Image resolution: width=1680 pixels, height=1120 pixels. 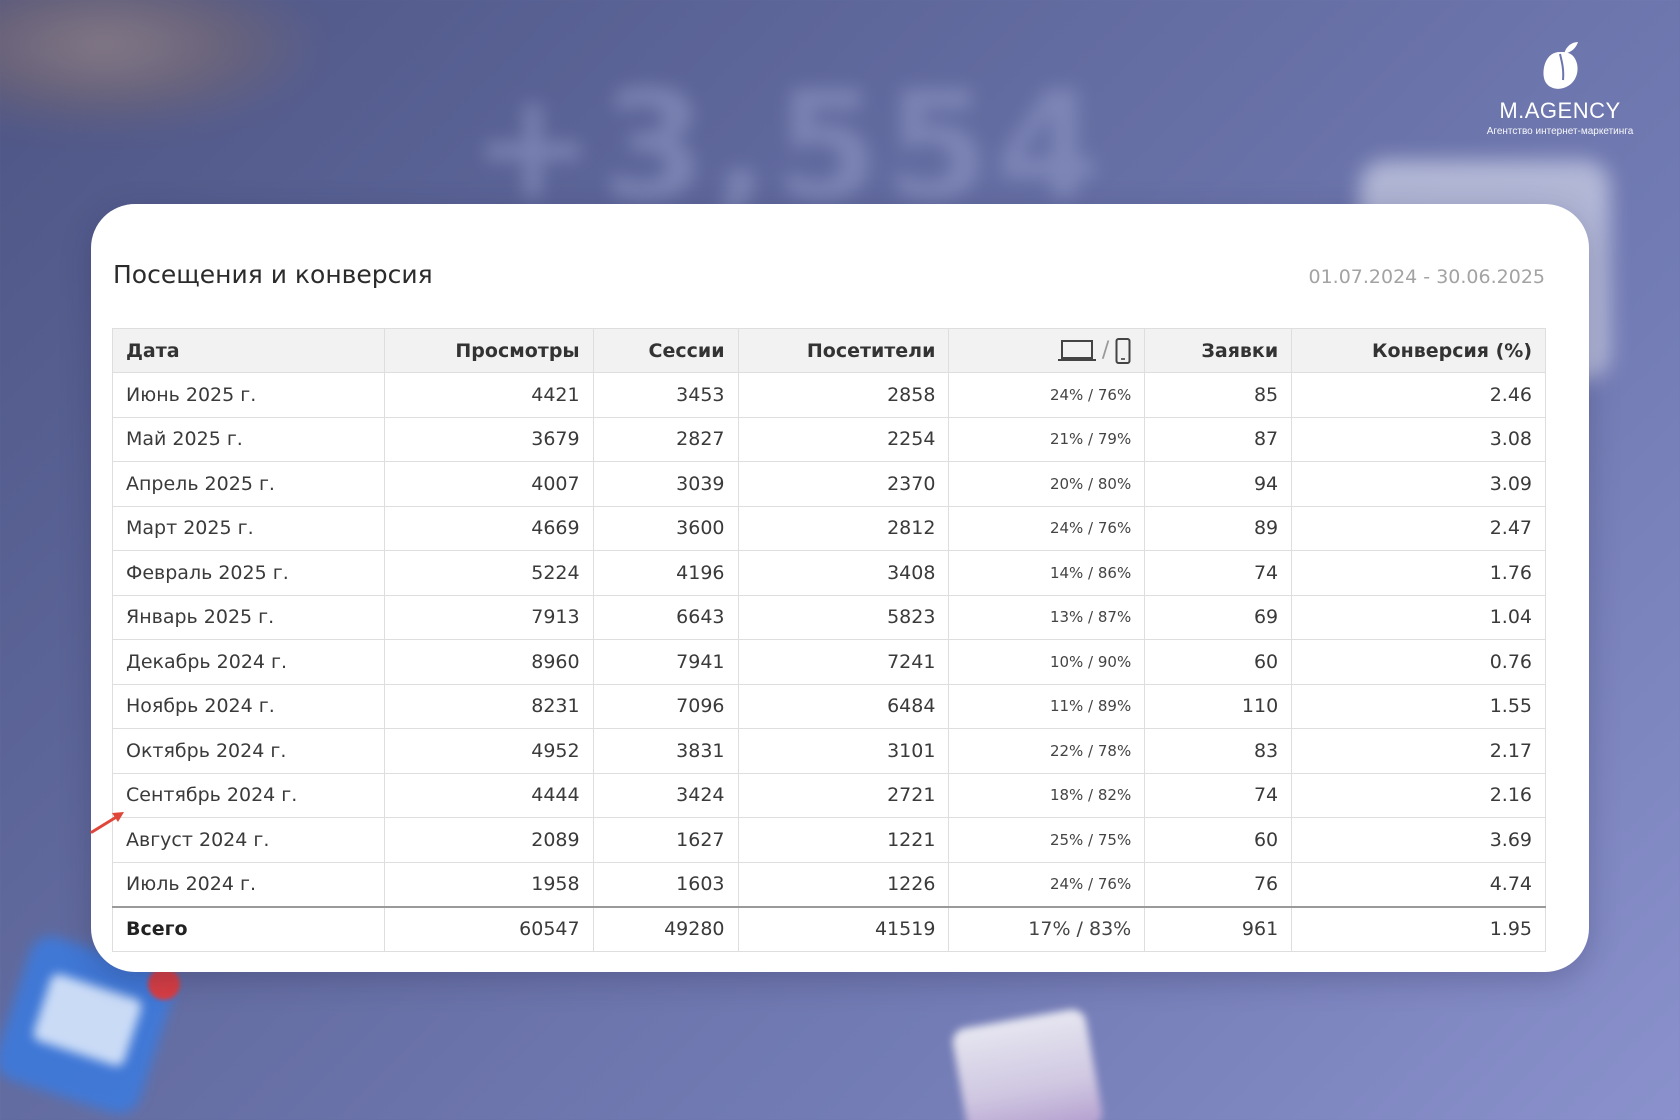 I want to click on table-row: Июнь 2025 г. 4421 3453 2858 24% / 76% 85 2.46, so click(x=829, y=395).